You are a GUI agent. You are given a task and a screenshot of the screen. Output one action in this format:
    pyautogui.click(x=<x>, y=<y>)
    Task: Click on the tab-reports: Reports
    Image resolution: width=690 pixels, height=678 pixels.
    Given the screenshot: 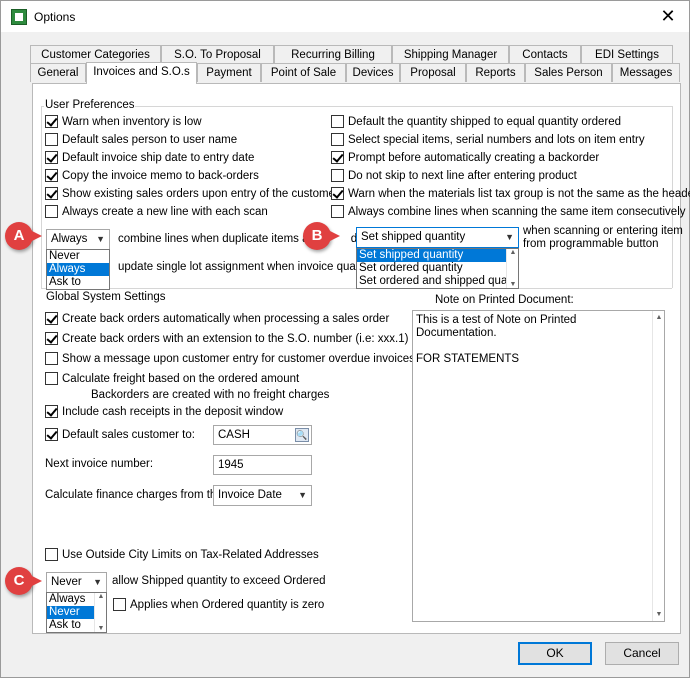 What is the action you would take?
    pyautogui.click(x=495, y=72)
    